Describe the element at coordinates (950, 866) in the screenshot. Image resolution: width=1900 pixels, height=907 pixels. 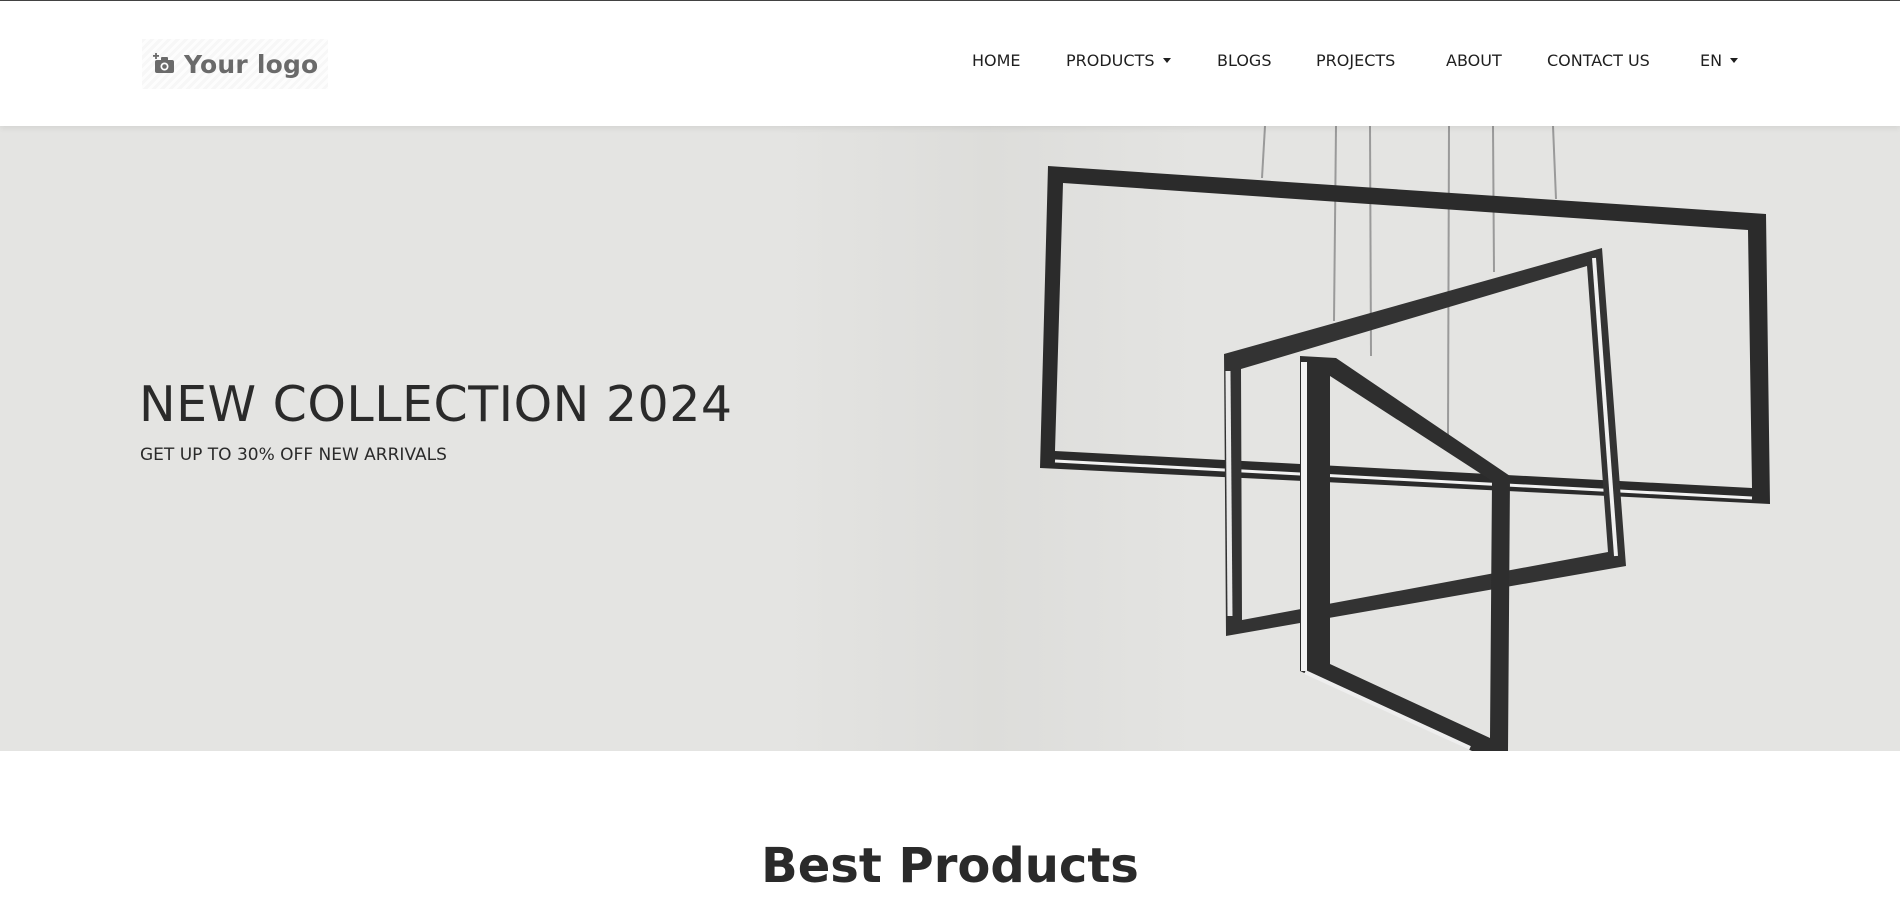
I see `best-products-title: Best Products` at that location.